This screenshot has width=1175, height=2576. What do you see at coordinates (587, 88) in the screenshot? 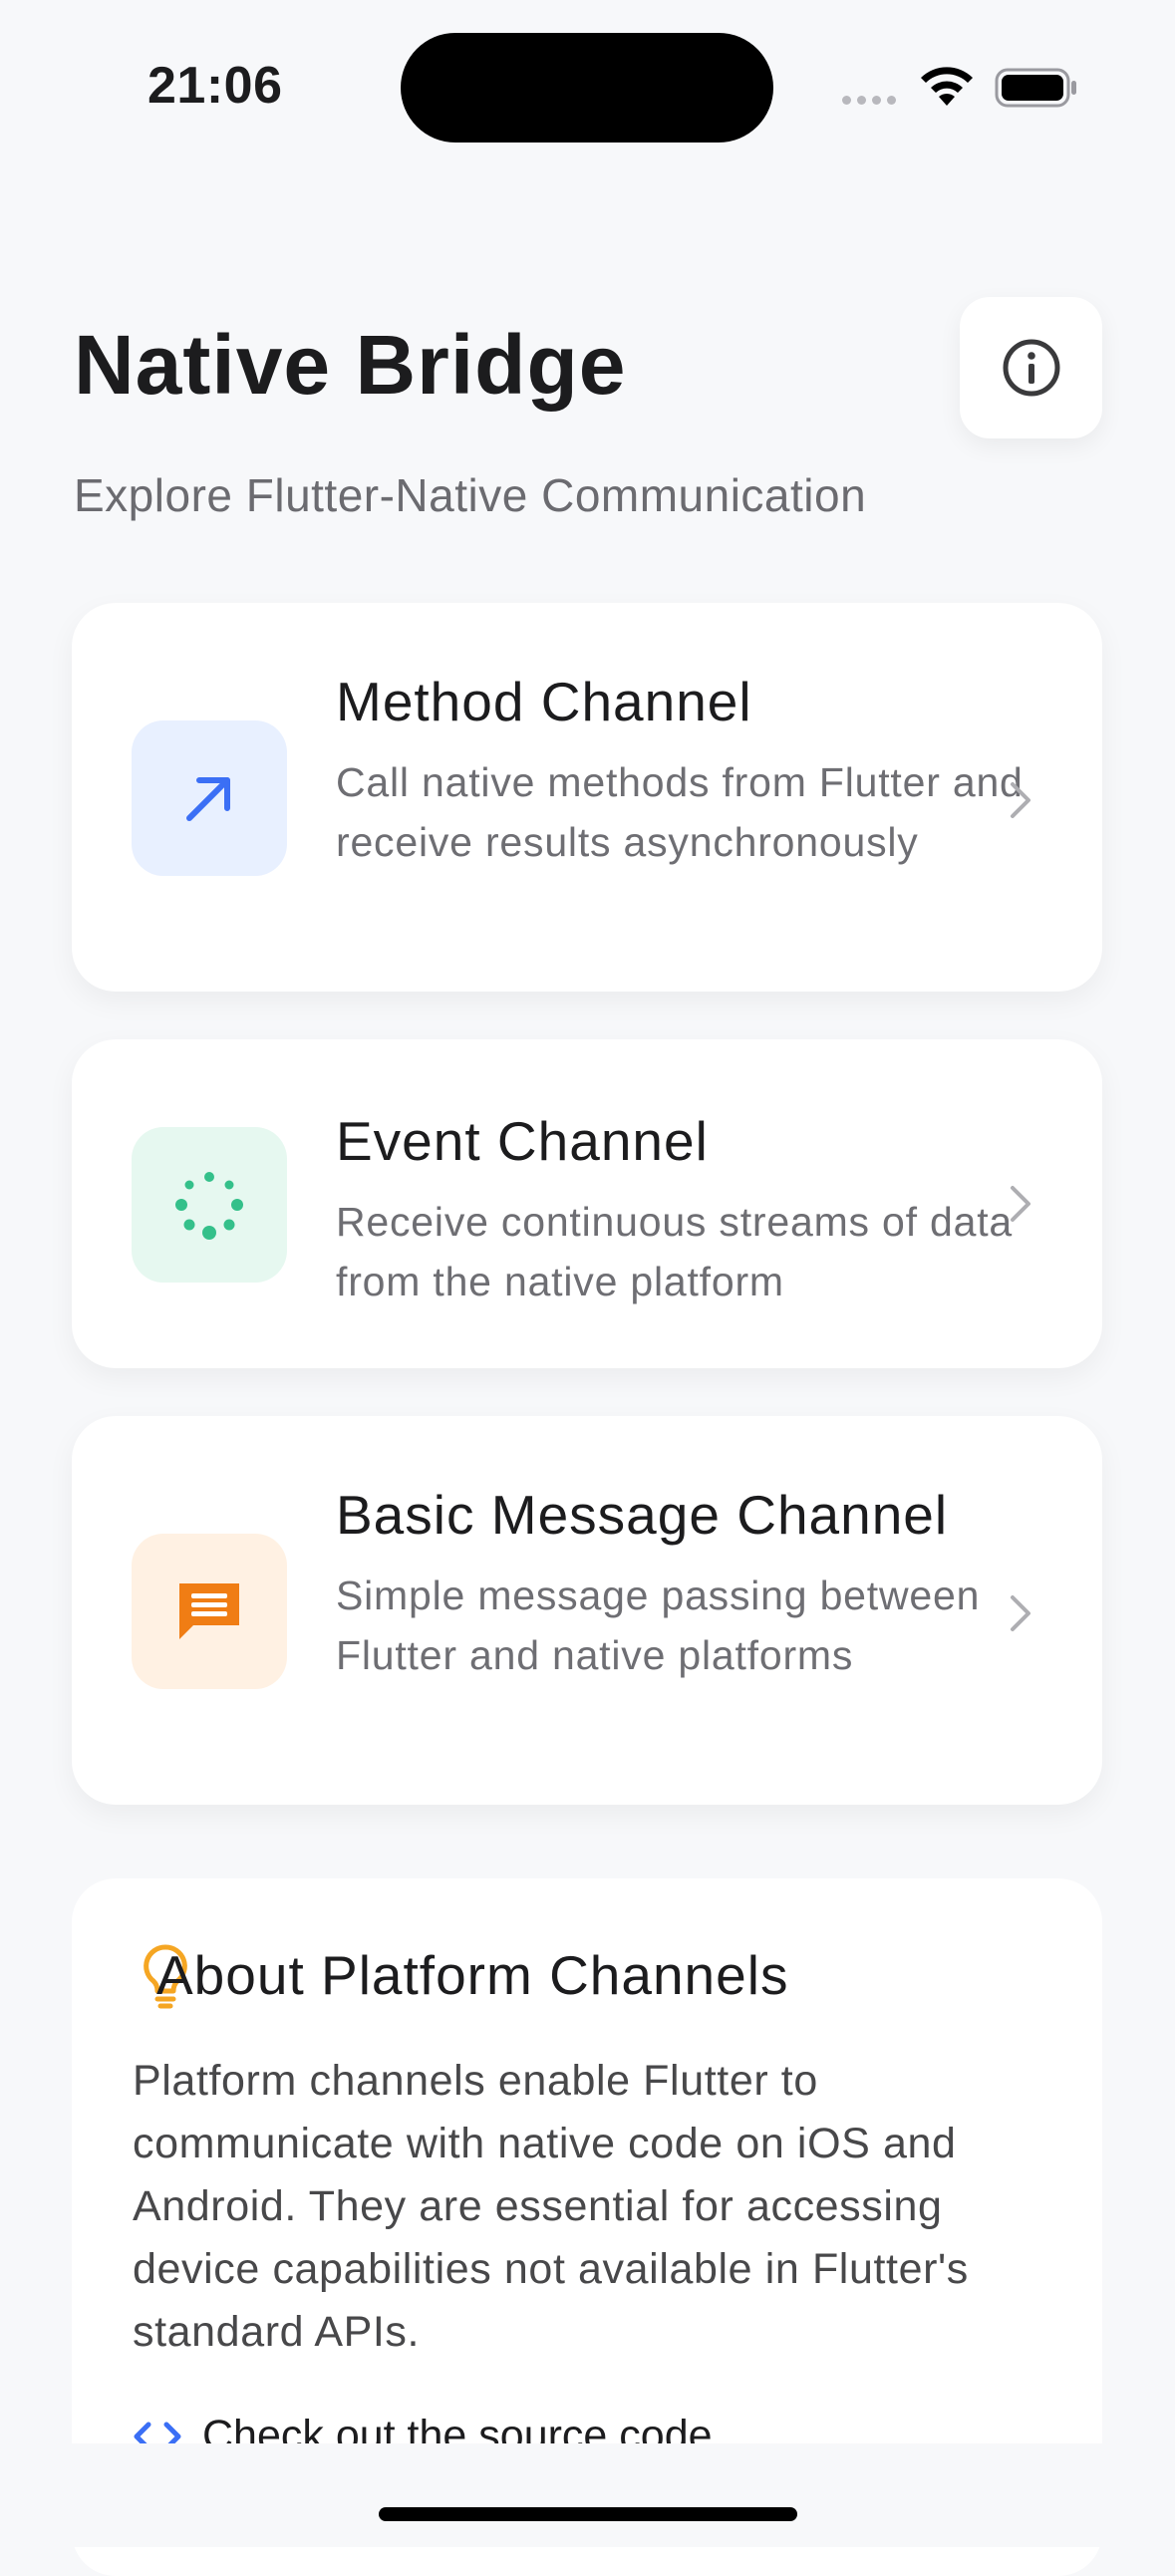
I see `dynamic-island` at bounding box center [587, 88].